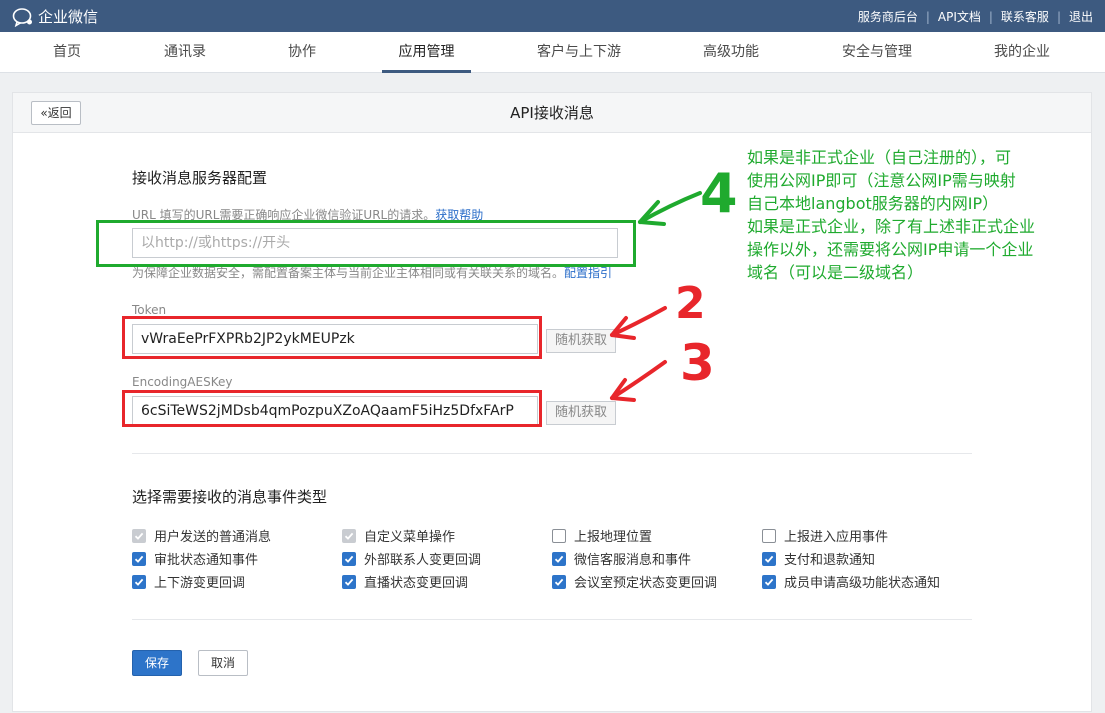 The image size is (1105, 713). What do you see at coordinates (375, 243) in the screenshot?
I see `url-input: 以http://或https://开头` at bounding box center [375, 243].